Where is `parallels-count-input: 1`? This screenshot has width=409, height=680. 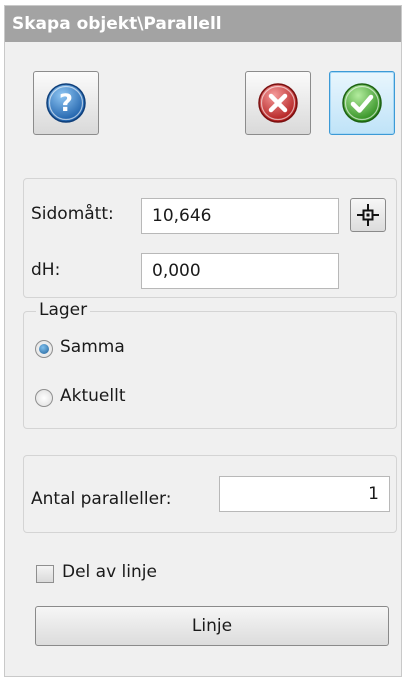 parallels-count-input: 1 is located at coordinates (304, 494).